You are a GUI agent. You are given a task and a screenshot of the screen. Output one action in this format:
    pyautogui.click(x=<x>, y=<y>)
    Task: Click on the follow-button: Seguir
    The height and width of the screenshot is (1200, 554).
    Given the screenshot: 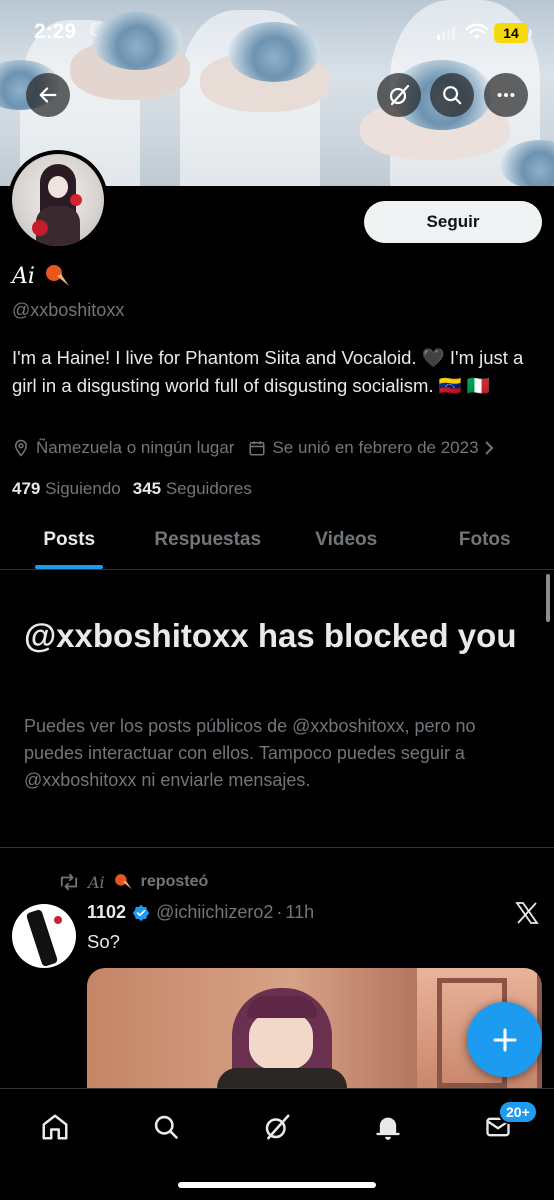 What is the action you would take?
    pyautogui.click(x=453, y=222)
    